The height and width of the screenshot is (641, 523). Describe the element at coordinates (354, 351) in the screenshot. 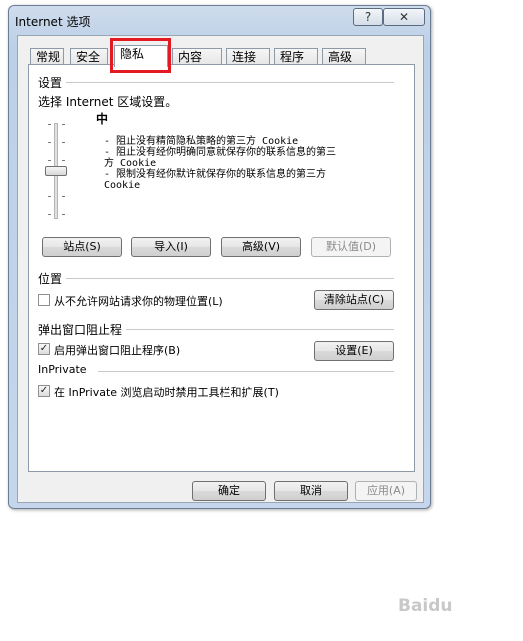

I see `popup-settings-button: 设置(E)` at that location.